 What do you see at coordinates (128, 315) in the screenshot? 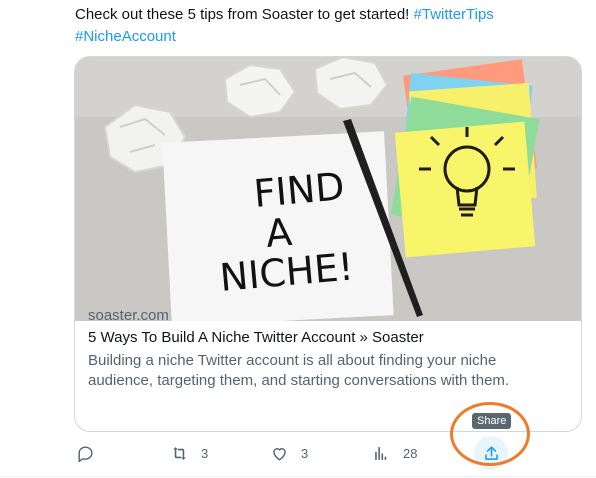
I see `card-domain: soaster.com` at bounding box center [128, 315].